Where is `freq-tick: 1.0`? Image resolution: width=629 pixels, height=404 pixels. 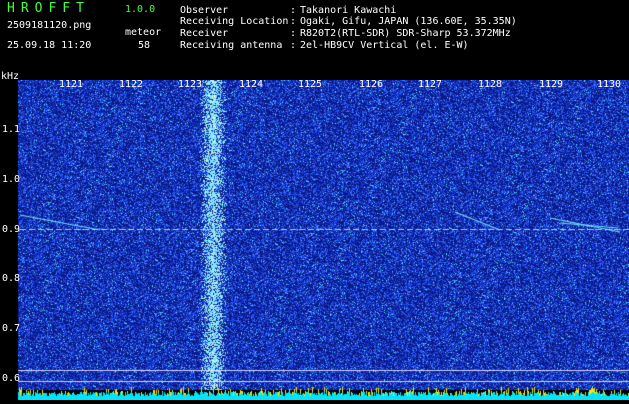
freq-tick: 1.0 is located at coordinates (11, 179).